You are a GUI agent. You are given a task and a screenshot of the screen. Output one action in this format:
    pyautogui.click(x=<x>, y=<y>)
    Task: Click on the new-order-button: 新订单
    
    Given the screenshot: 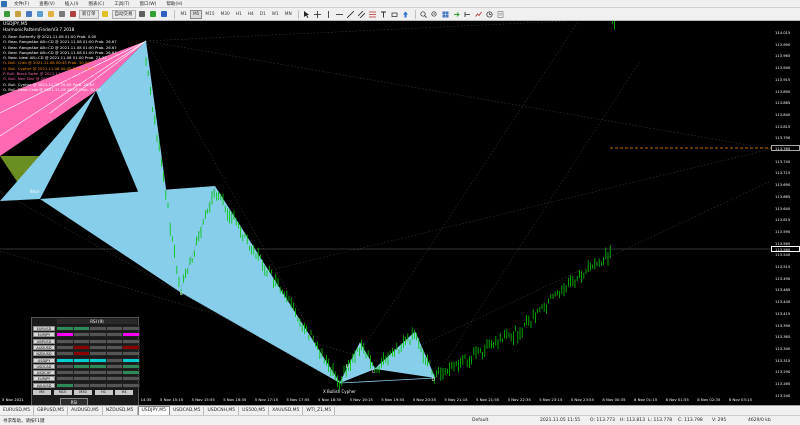 What is the action you would take?
    pyautogui.click(x=89, y=14)
    